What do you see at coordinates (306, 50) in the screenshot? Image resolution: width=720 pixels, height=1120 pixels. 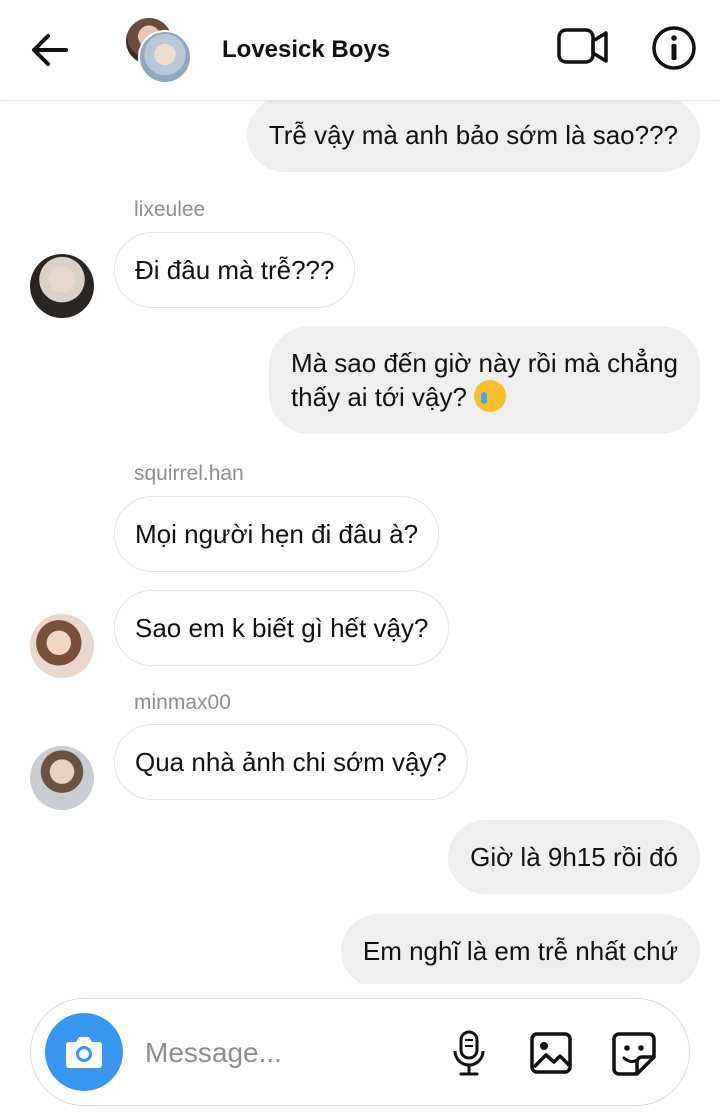 I see `chat-title: Lovesick Boys` at bounding box center [306, 50].